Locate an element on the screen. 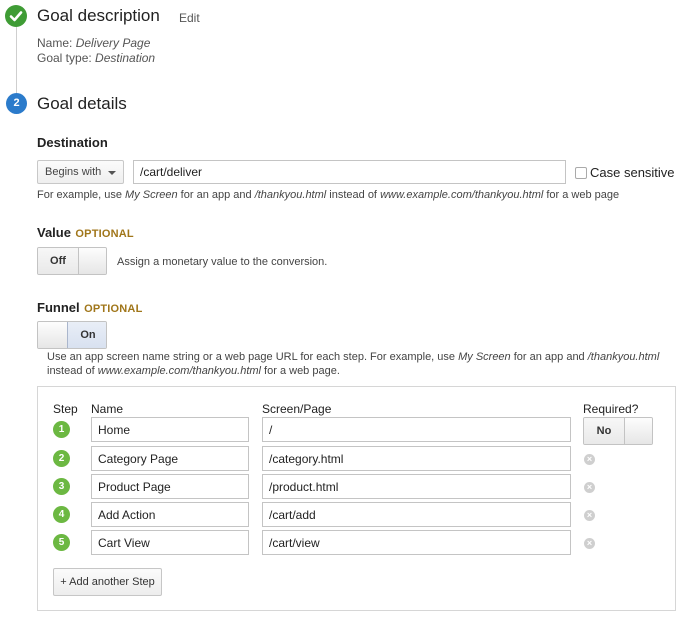 This screenshot has height=619, width=687. chevron-down-icon is located at coordinates (112, 173).